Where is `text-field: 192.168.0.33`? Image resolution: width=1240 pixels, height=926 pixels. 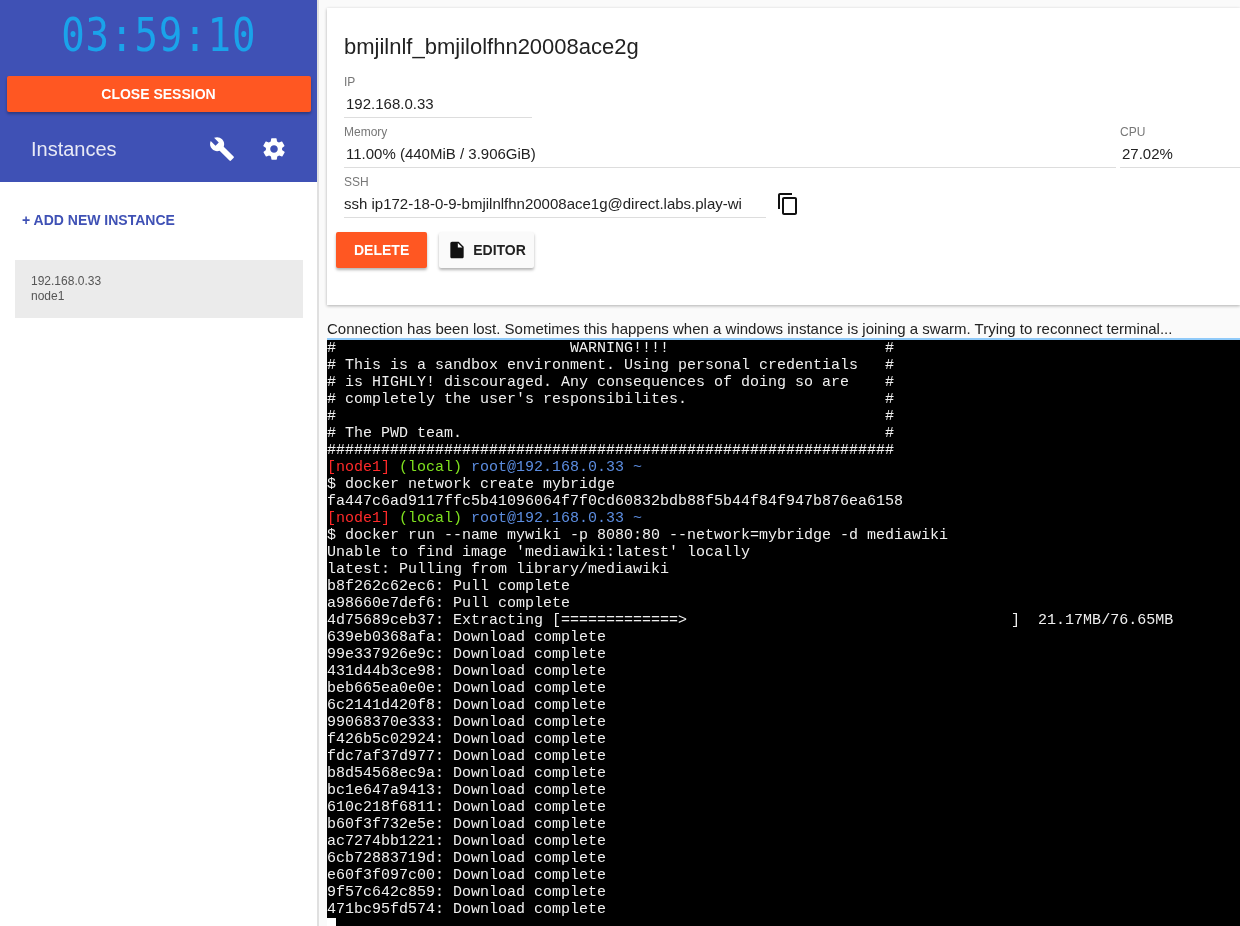 text-field: 192.168.0.33 is located at coordinates (438, 104).